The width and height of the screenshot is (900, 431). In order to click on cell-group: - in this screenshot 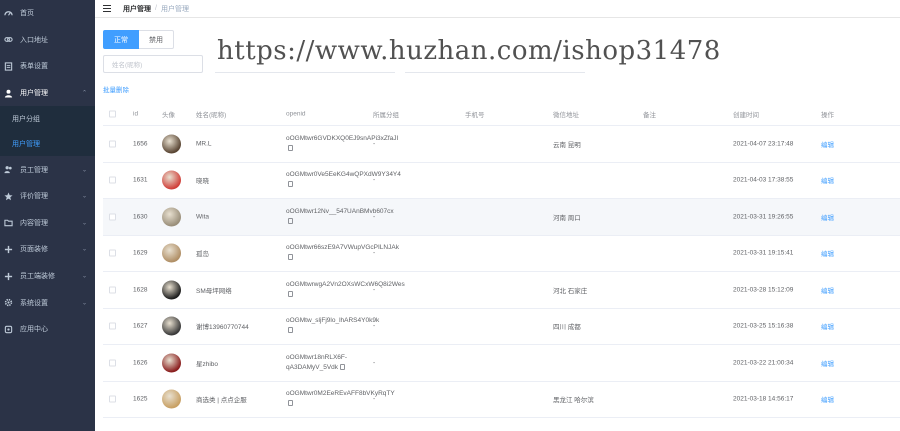, I will do `click(374, 363)`.